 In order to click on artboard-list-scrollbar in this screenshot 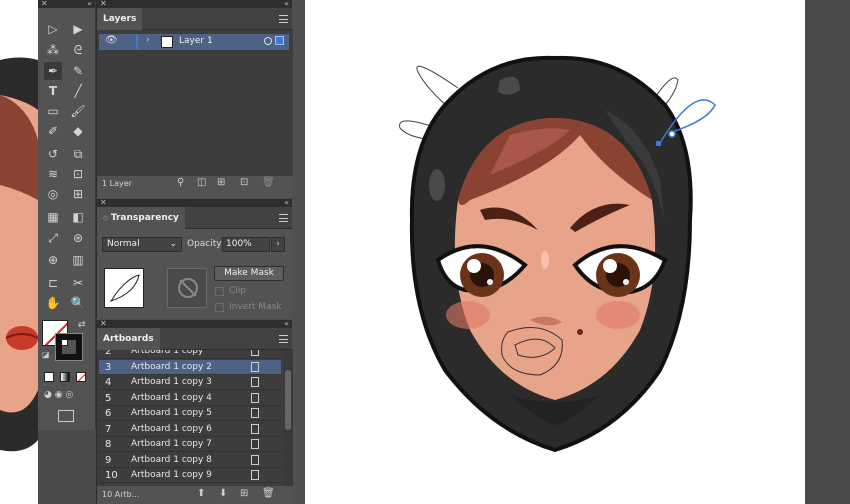, I will do `click(288, 418)`.